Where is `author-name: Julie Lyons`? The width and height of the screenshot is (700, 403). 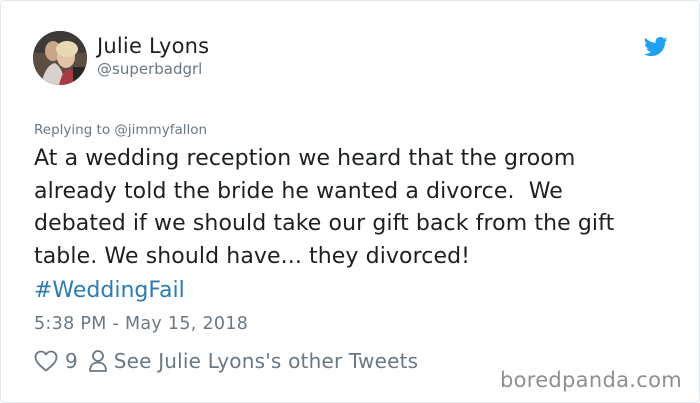 author-name: Julie Lyons is located at coordinates (153, 46).